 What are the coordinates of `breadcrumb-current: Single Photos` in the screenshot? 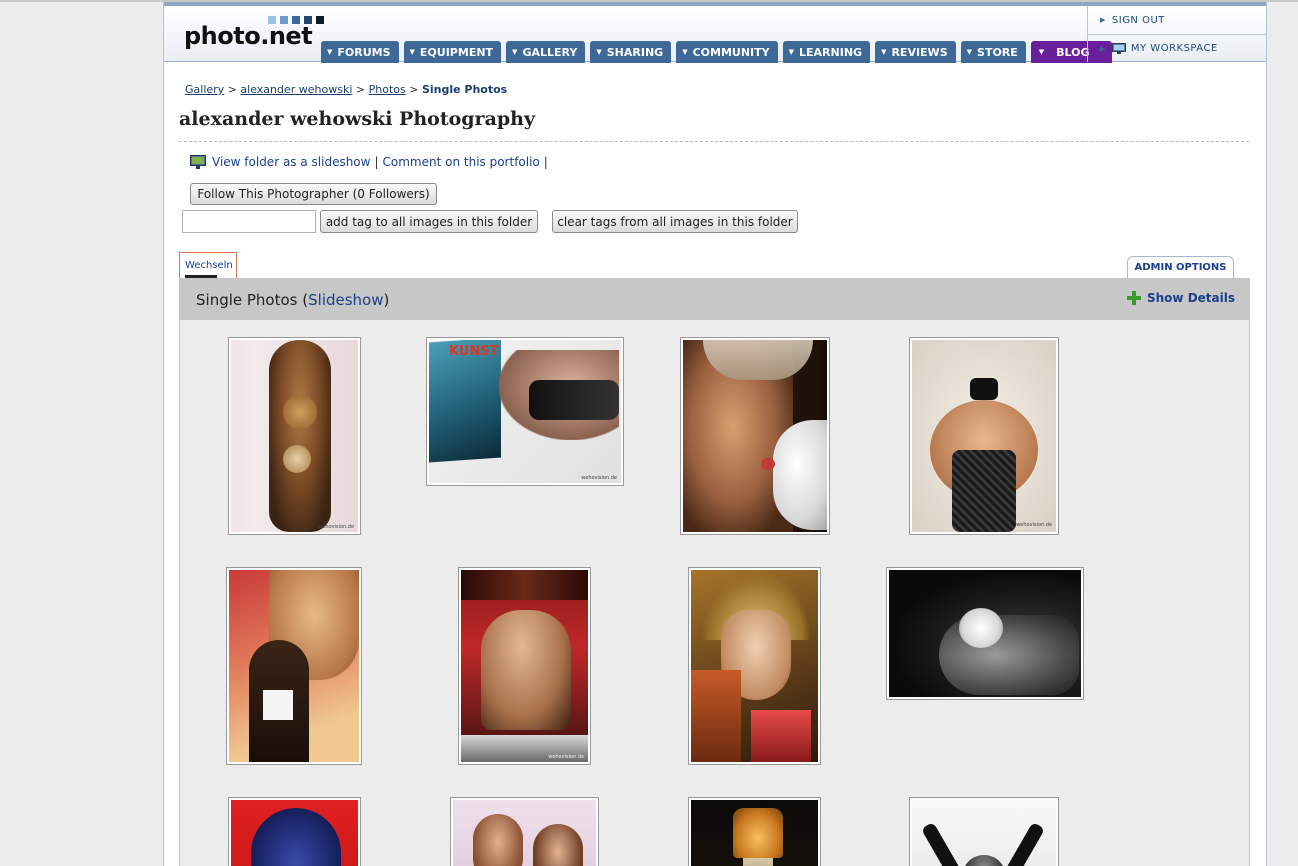 It's located at (464, 89).